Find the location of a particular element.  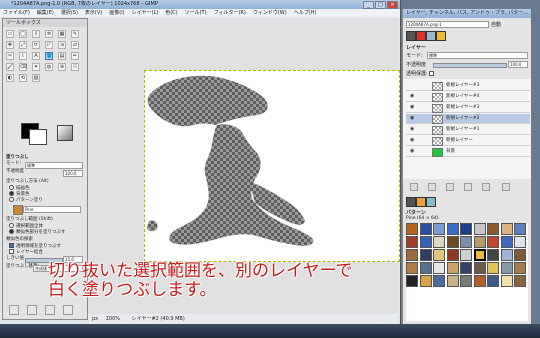

tool-button: ▦ is located at coordinates (62, 34).